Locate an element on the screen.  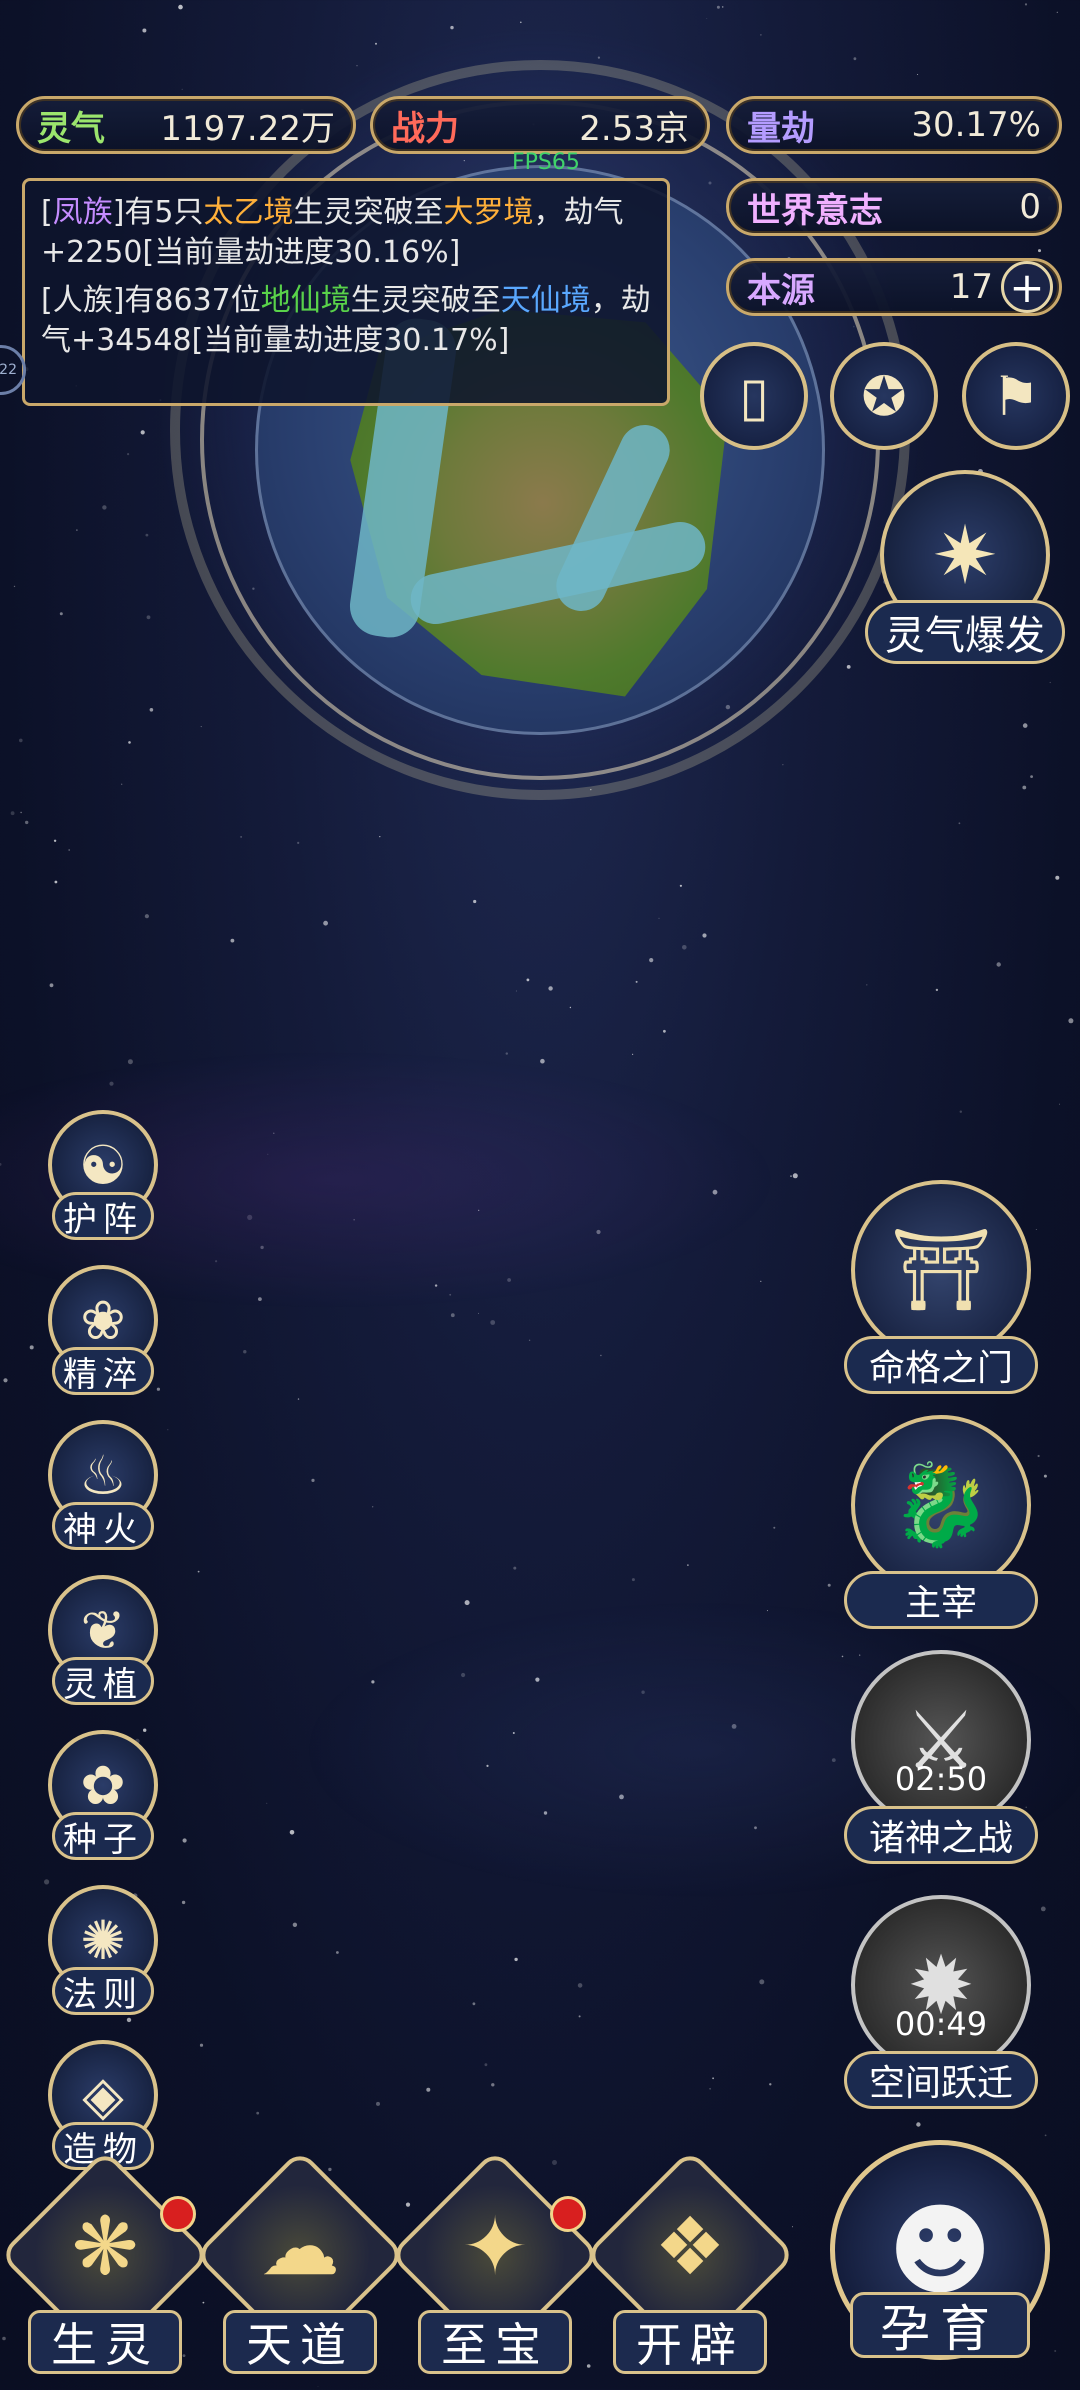
right-button-zhuzai: 🐉 主宰 is located at coordinates (941, 1522).